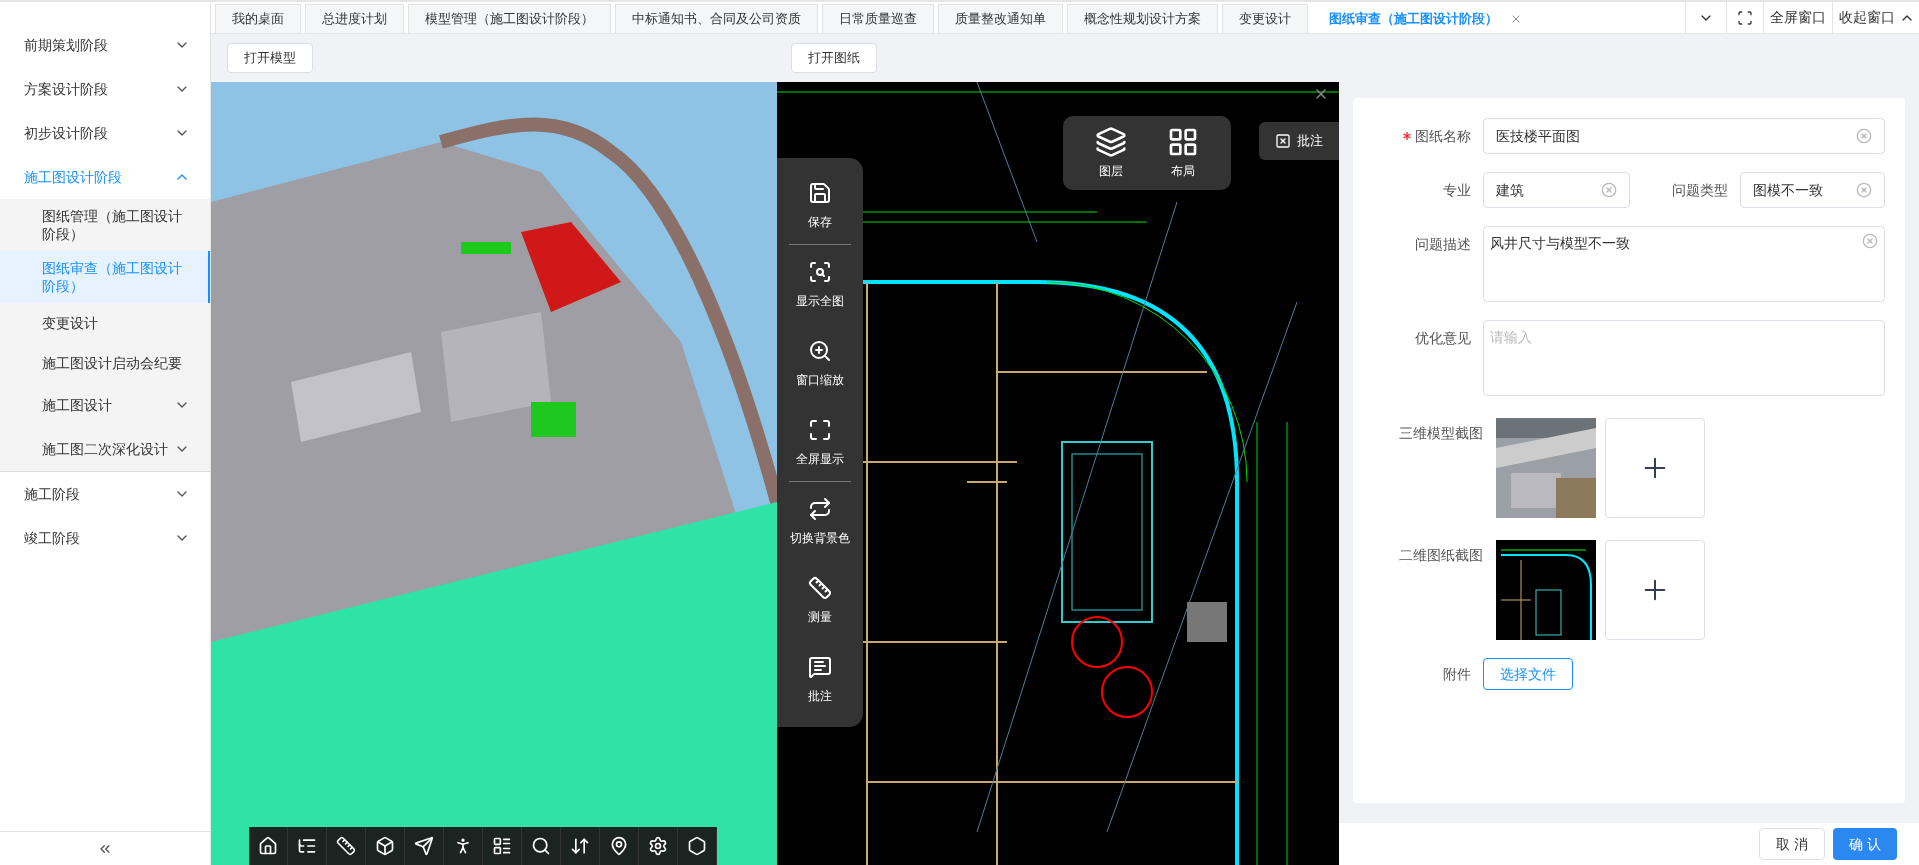 The height and width of the screenshot is (865, 1919). I want to click on tab: 日常质量巡查, so click(878, 18).